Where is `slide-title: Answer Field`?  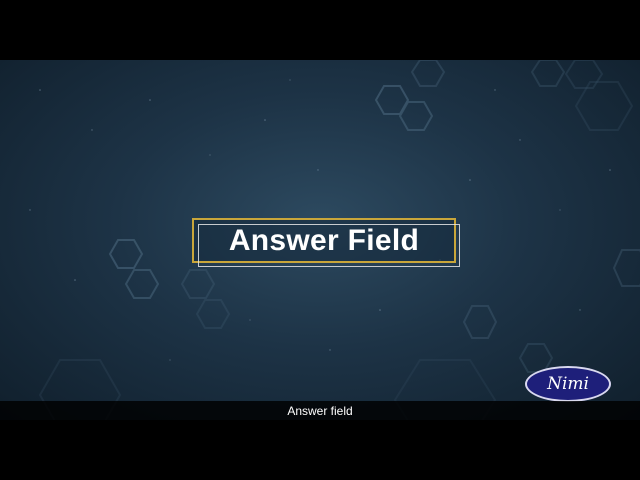
slide-title: Answer Field is located at coordinates (324, 240).